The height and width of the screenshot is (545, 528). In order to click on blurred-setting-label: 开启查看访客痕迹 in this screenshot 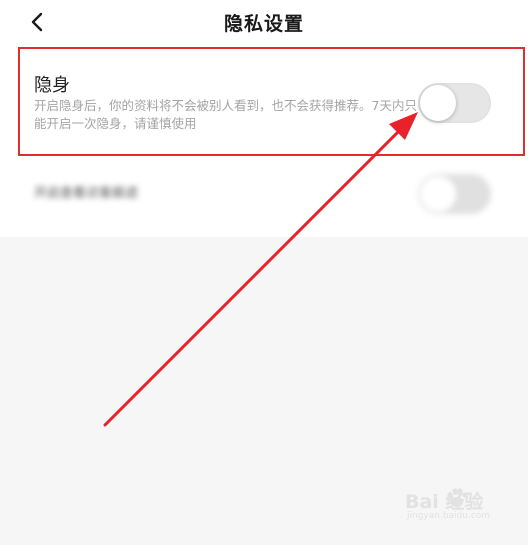, I will do `click(86, 193)`.